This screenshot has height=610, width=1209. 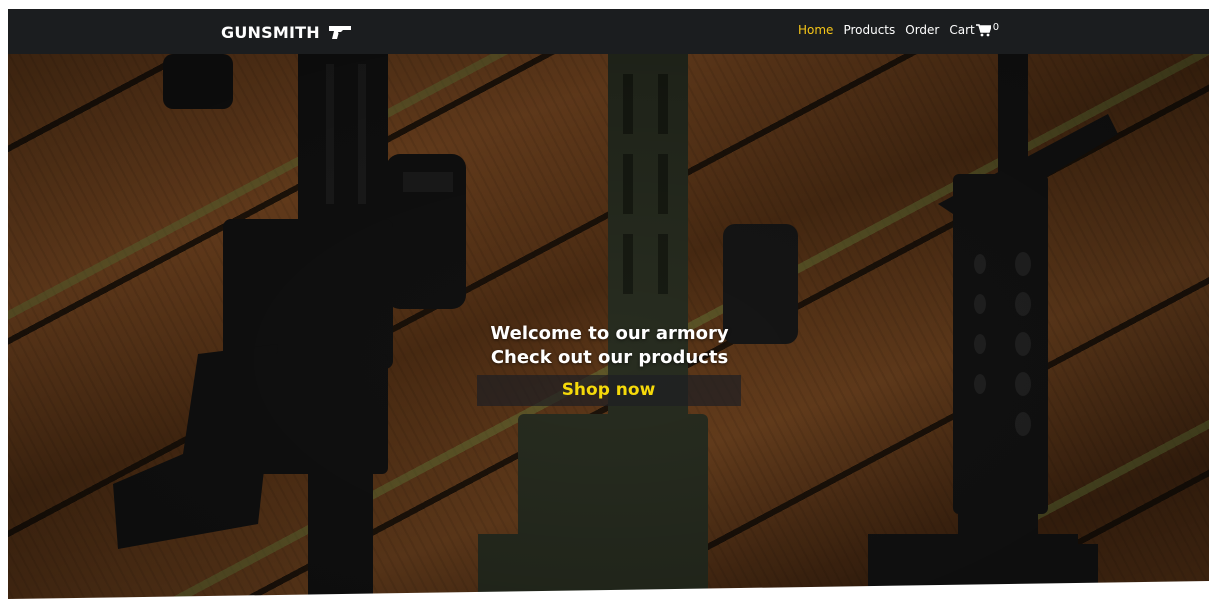 I want to click on nav-link-home: Home, so click(x=815, y=30).